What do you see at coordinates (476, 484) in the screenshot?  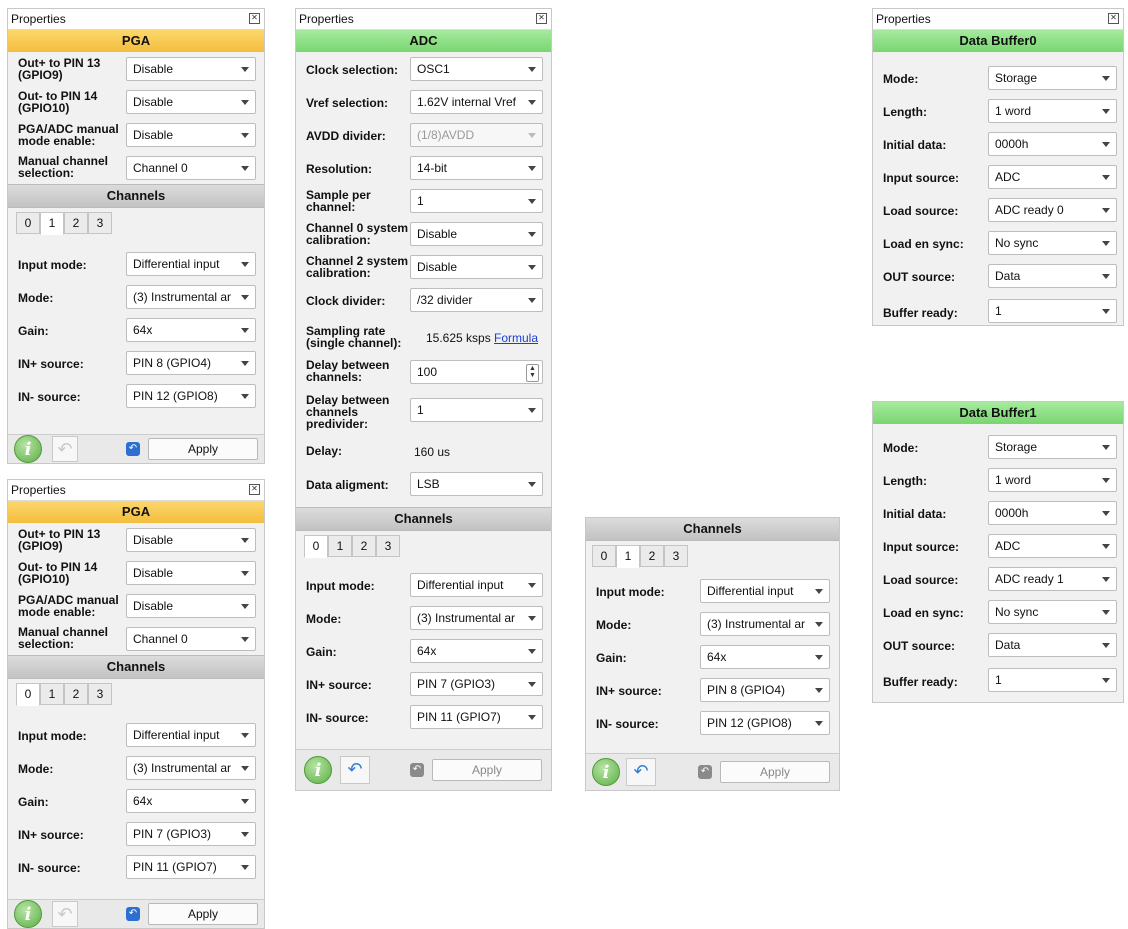 I see `data-alignment-select: LSB` at bounding box center [476, 484].